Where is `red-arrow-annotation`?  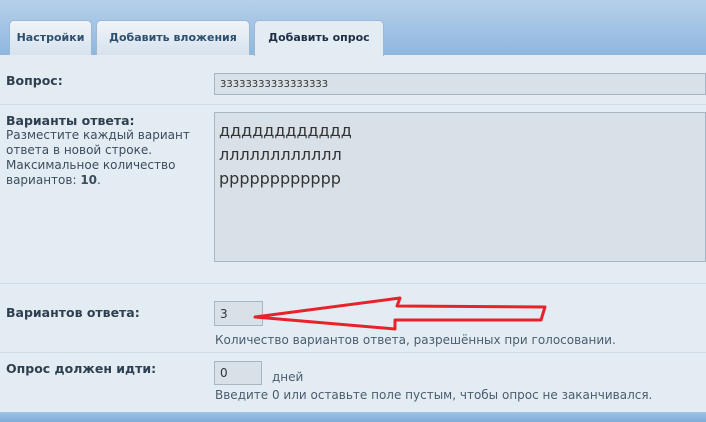
red-arrow-annotation is located at coordinates (400, 313).